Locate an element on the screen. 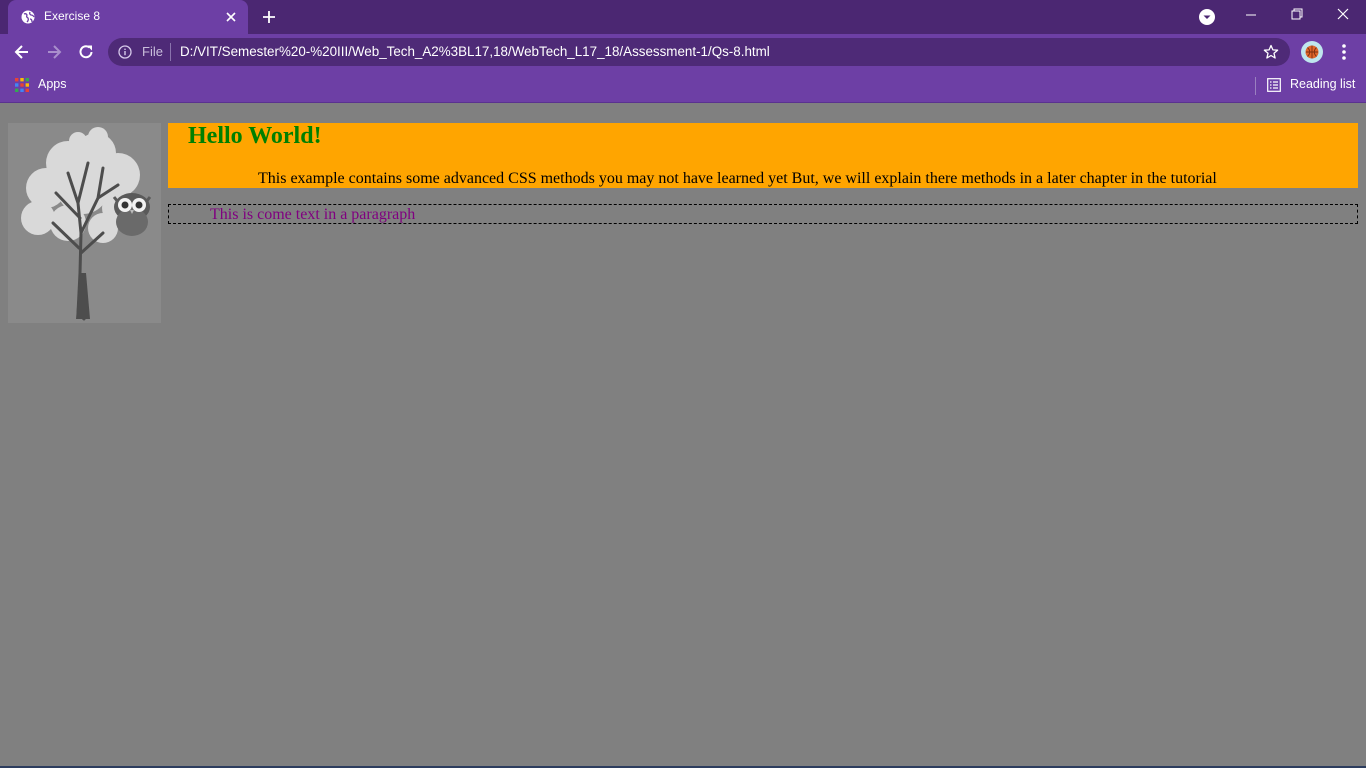 The image size is (1366, 768). reading-list-icon is located at coordinates (1274, 85).